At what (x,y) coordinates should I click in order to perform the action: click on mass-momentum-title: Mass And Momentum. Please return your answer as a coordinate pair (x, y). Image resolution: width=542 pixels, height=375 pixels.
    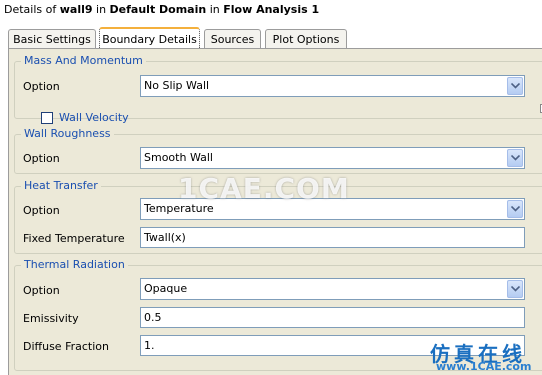
    Looking at the image, I should click on (83, 60).